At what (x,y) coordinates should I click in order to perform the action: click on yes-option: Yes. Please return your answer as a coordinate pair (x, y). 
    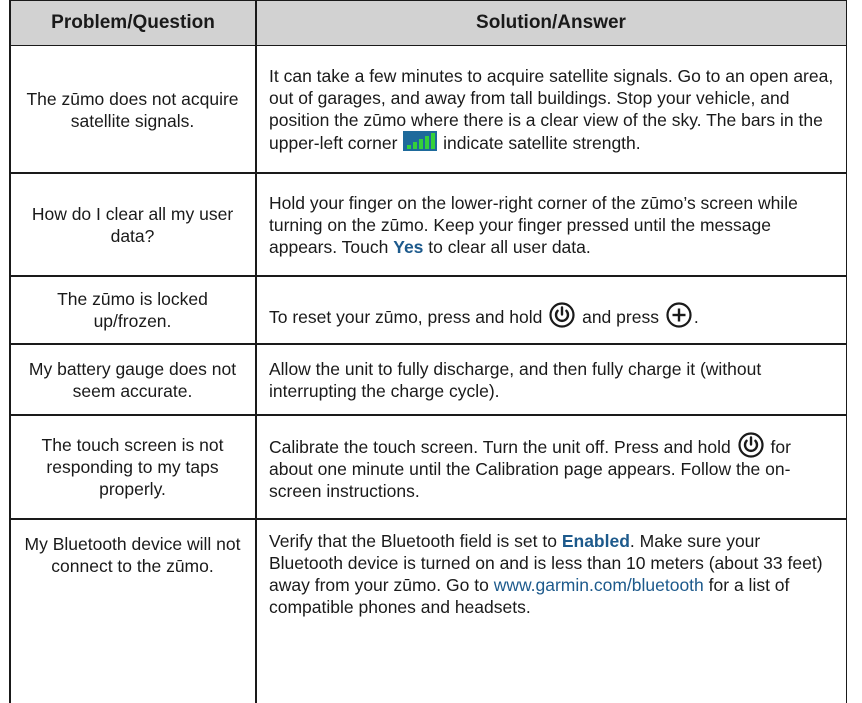
    Looking at the image, I should click on (408, 246).